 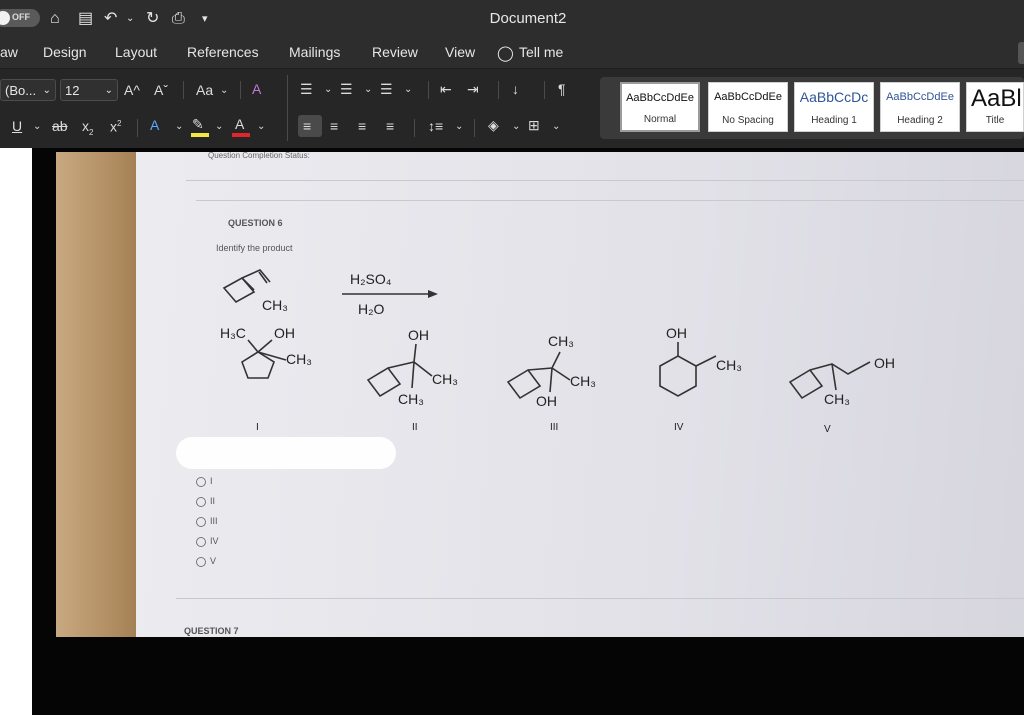 What do you see at coordinates (198, 124) in the screenshot?
I see `highlight-icon: ✎` at bounding box center [198, 124].